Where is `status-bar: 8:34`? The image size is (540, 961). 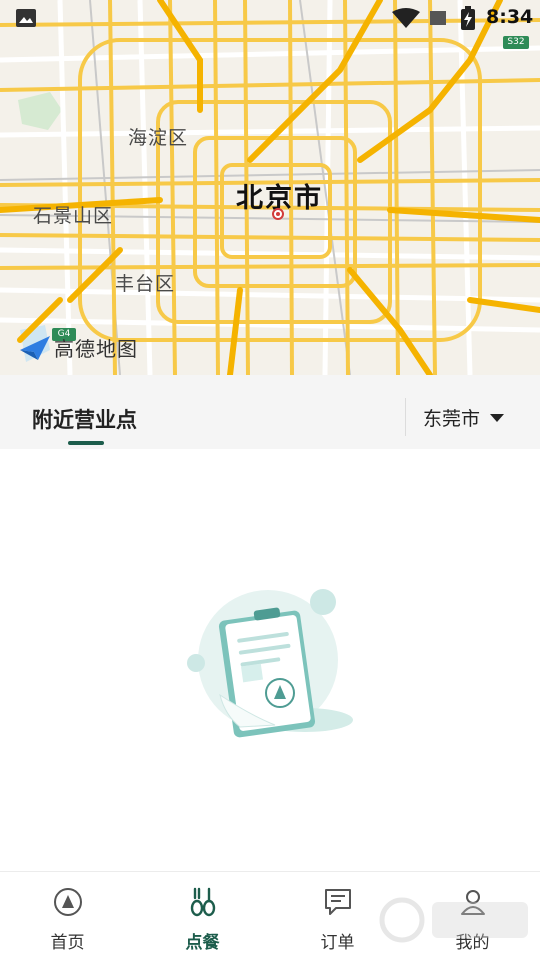 status-bar: 8:34 is located at coordinates (270, 17).